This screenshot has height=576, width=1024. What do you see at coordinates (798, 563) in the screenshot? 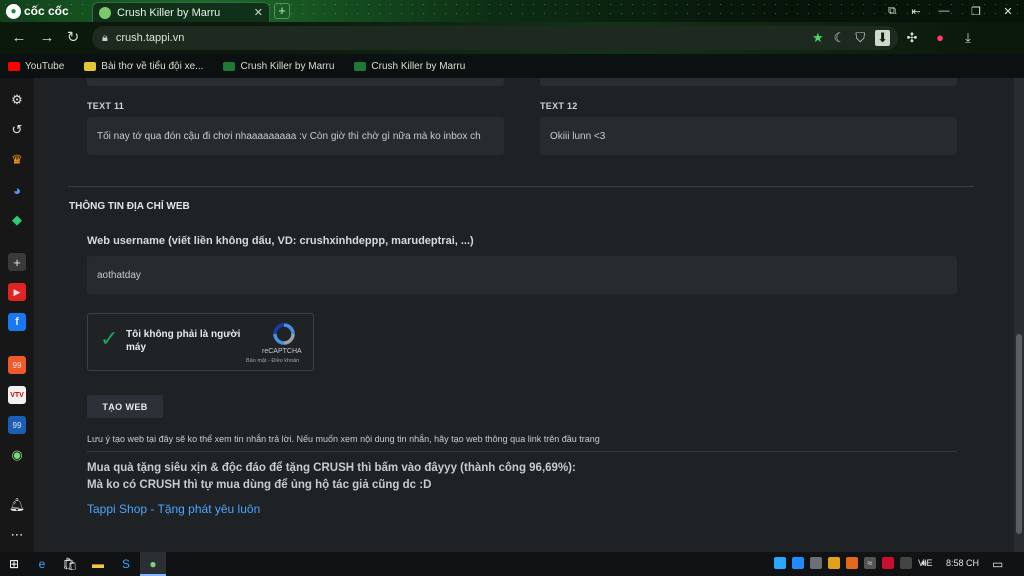
I see `app-tray-icon` at bounding box center [798, 563].